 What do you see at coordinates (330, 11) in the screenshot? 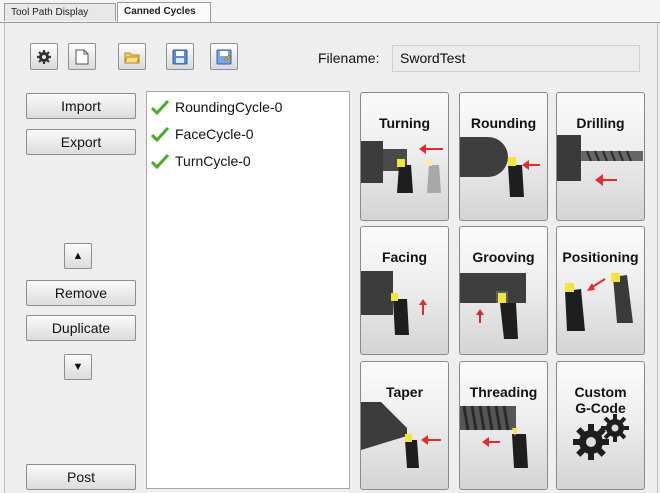
I see `tab-bar: Tool Path Display Canned Cycles` at bounding box center [330, 11].